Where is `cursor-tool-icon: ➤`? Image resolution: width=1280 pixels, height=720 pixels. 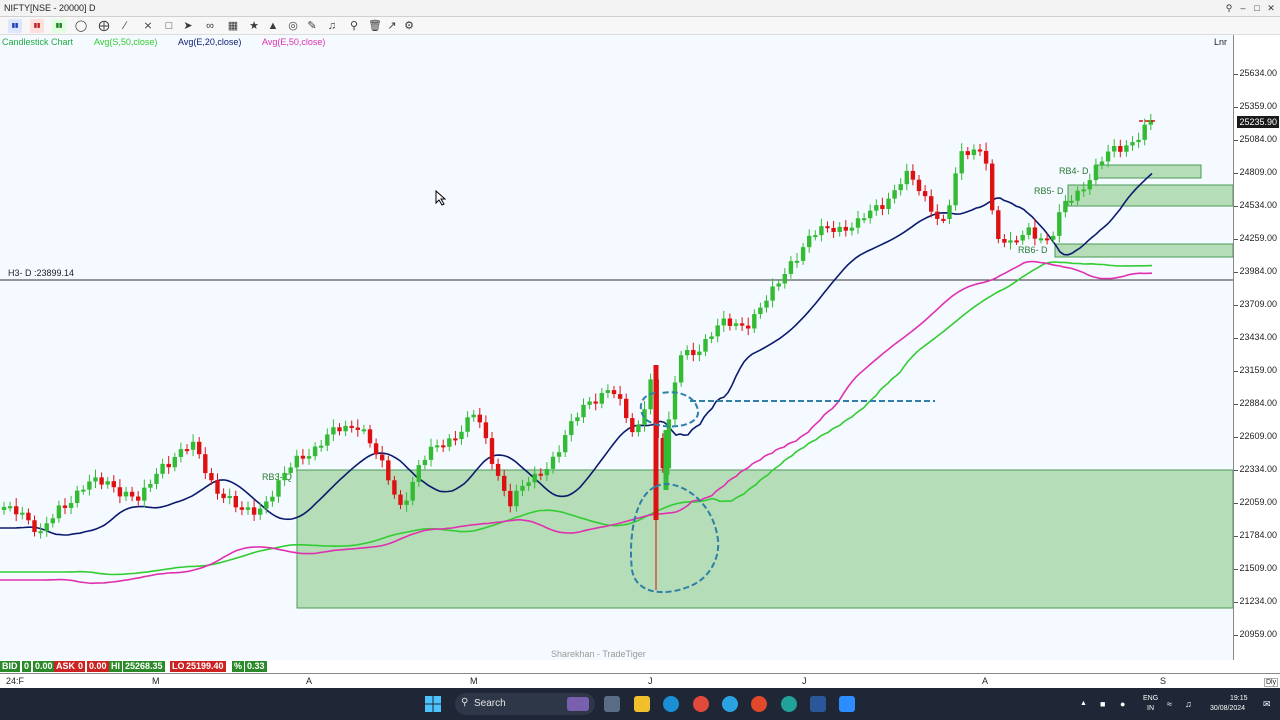
cursor-tool-icon: ➤ is located at coordinates (188, 26).